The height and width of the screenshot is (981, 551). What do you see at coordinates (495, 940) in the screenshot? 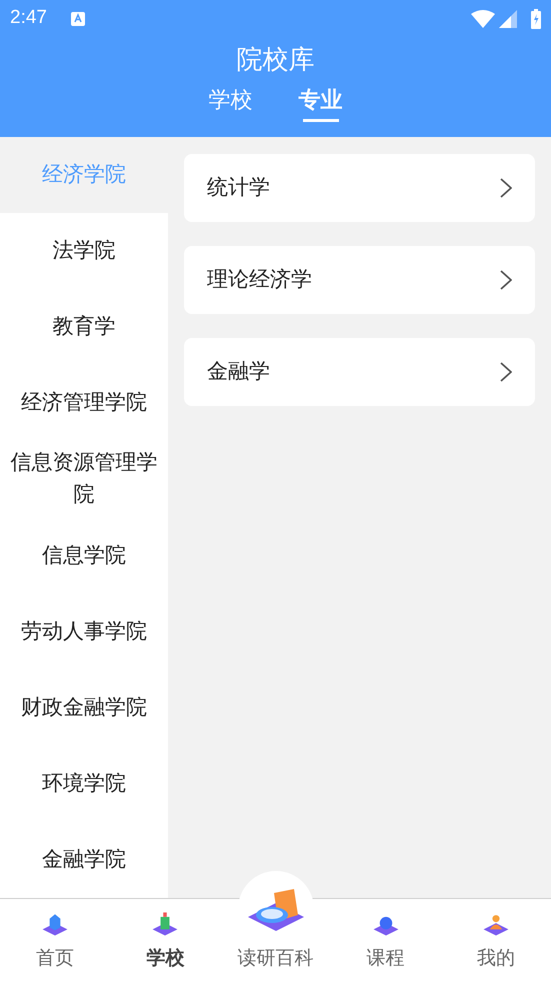
I see `nav-item: 我的` at bounding box center [495, 940].